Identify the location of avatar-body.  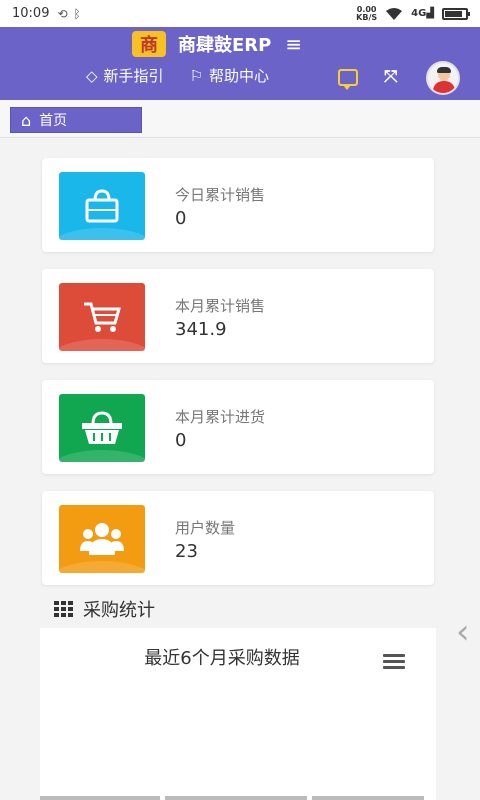
(444, 87).